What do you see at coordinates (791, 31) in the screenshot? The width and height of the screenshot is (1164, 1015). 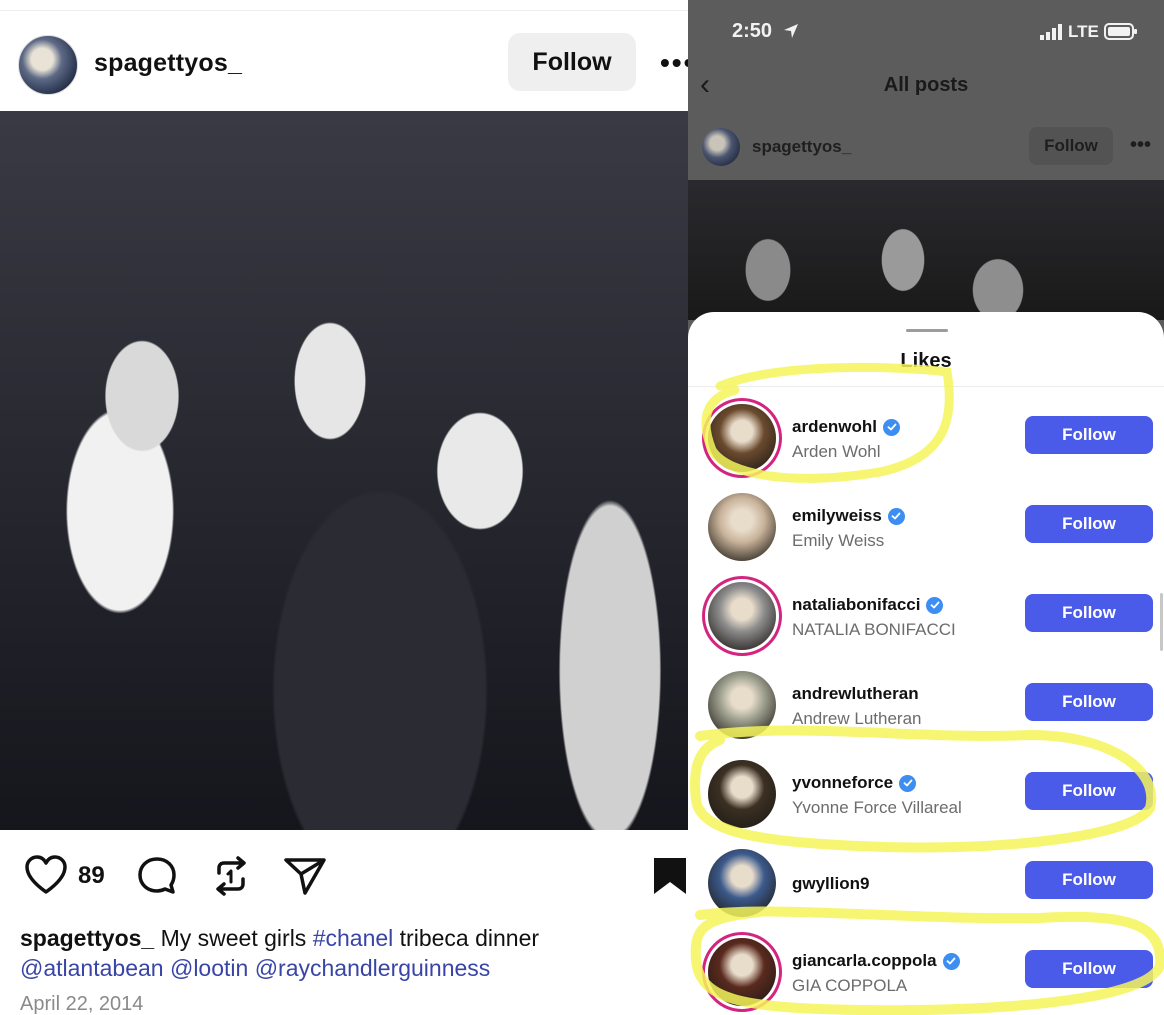 I see `location-arrow-icon` at bounding box center [791, 31].